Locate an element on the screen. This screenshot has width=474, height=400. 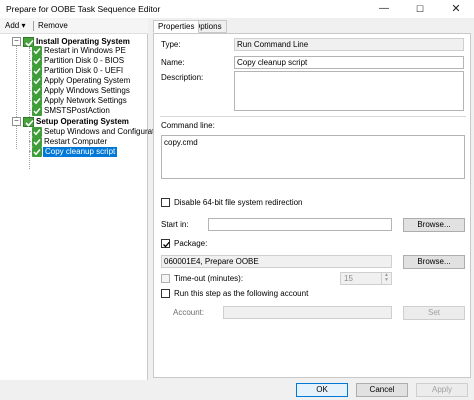
set-account-button: Set is located at coordinates (434, 313).